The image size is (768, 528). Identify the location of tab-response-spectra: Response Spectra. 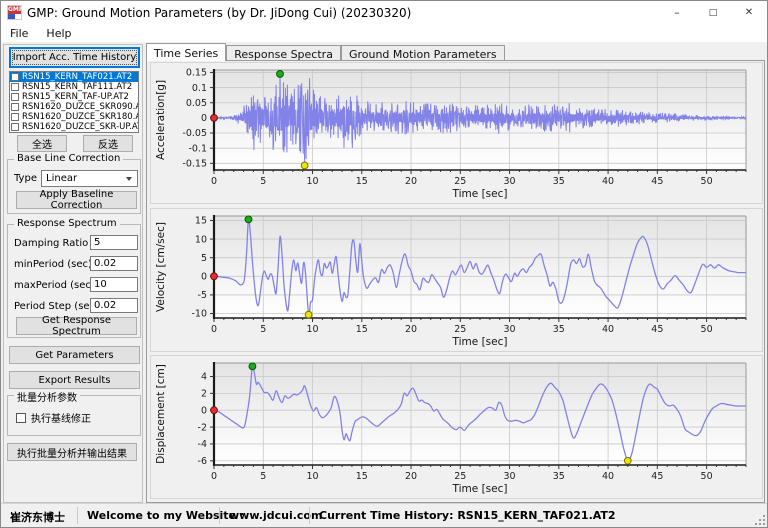
(283, 53).